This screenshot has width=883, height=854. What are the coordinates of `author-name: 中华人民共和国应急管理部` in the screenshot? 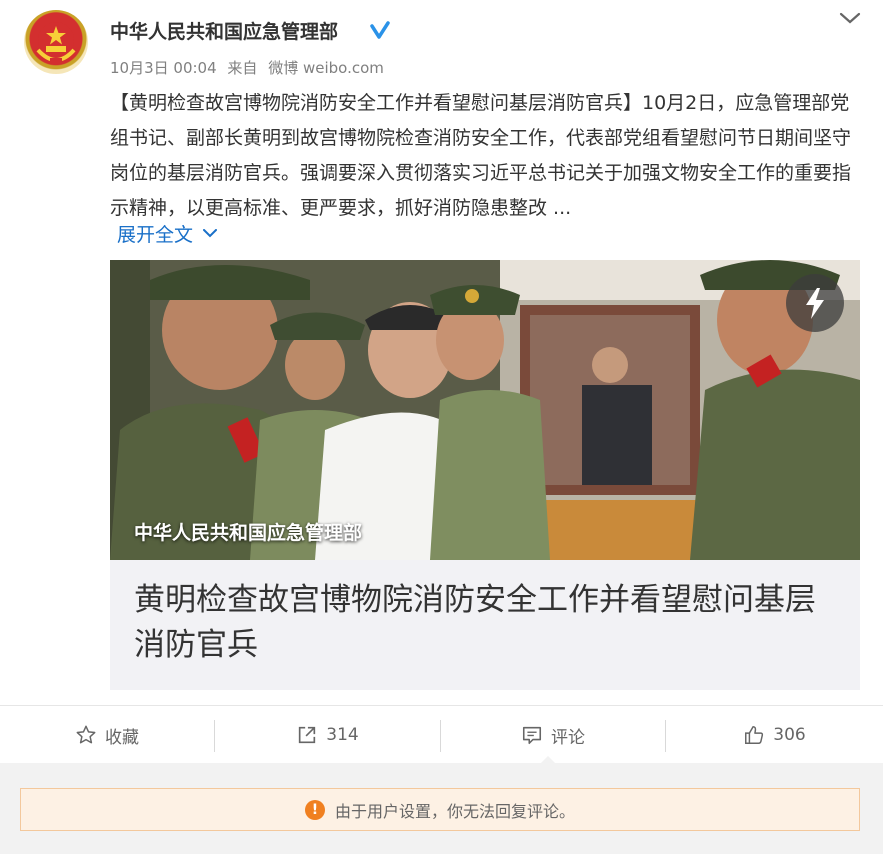 It's located at (224, 30).